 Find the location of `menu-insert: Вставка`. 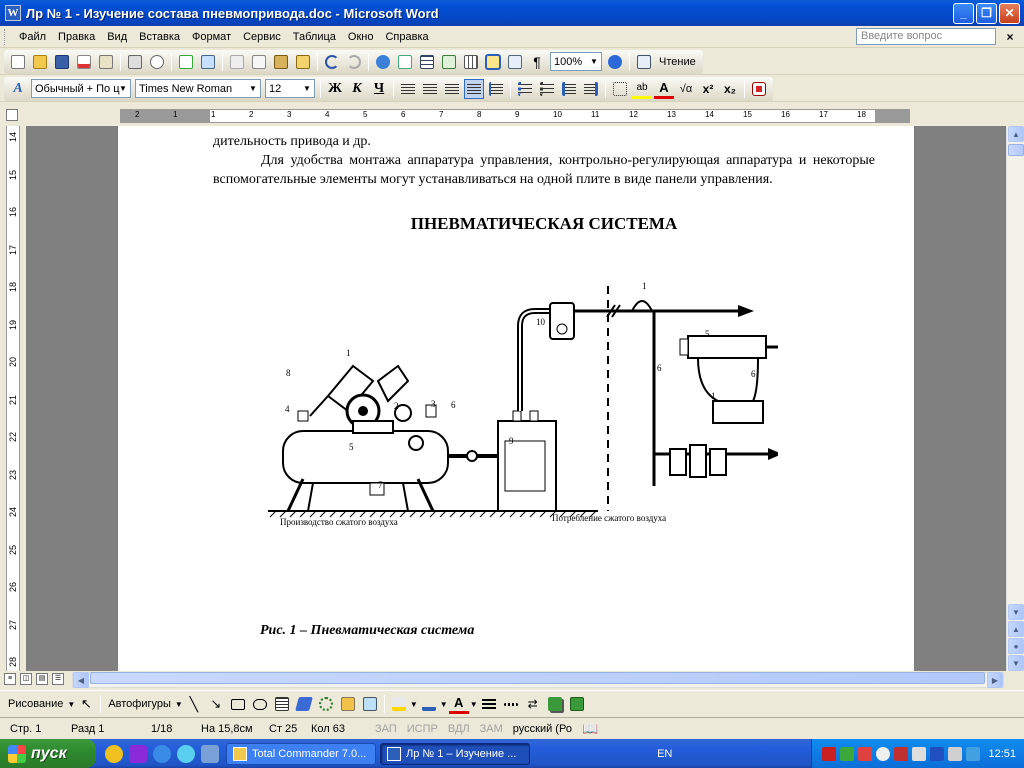

menu-insert: Вставка is located at coordinates (159, 37).